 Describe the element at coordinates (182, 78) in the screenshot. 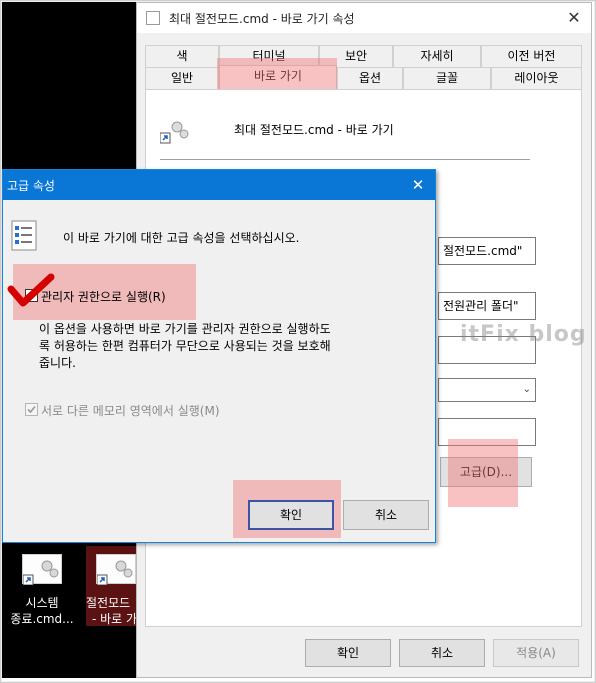

I see `tab-general: 일반` at that location.